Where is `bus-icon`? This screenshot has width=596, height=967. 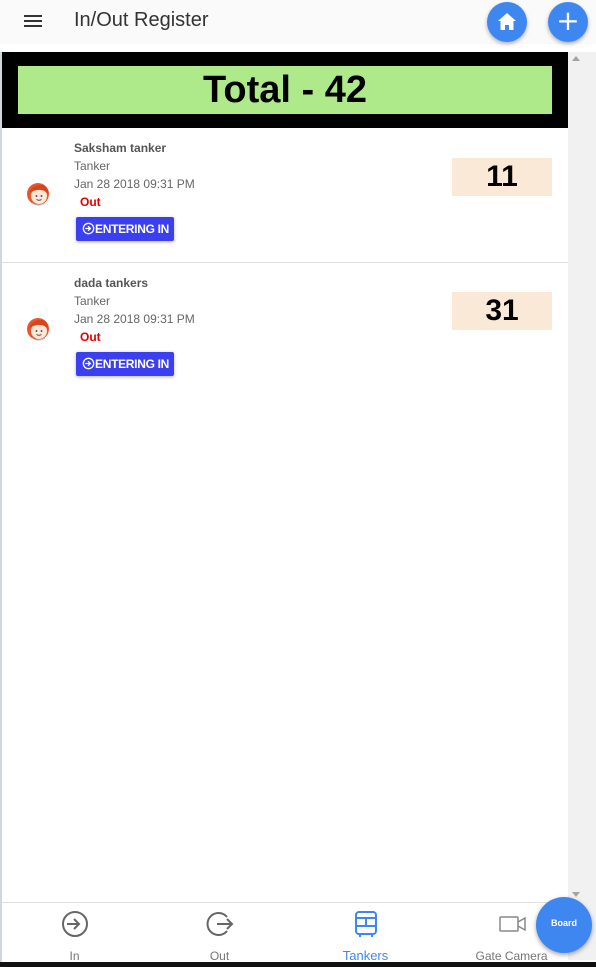
bus-icon is located at coordinates (366, 924).